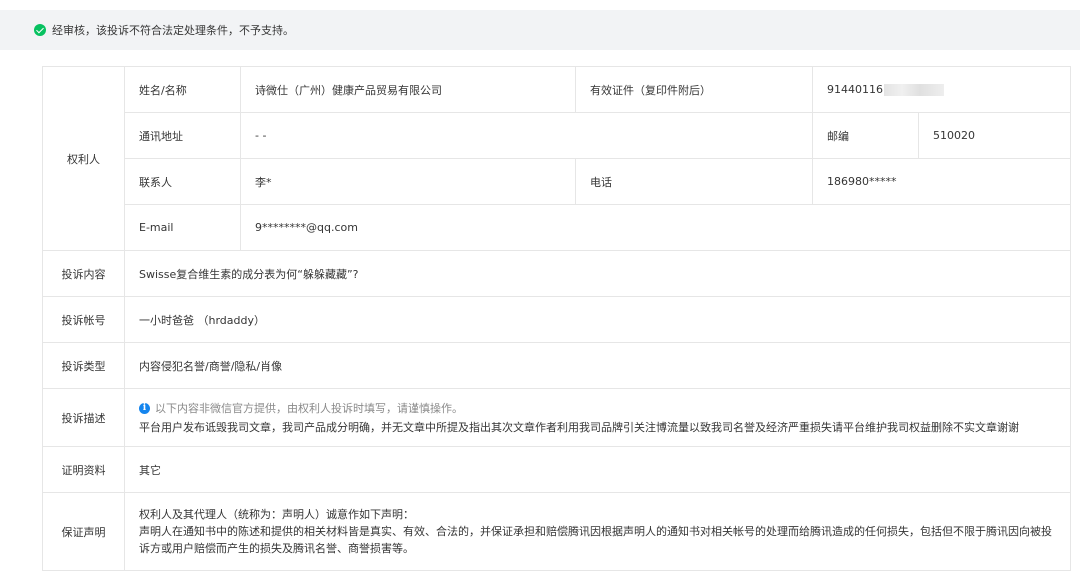  I want to click on info-icon: i, so click(144, 408).